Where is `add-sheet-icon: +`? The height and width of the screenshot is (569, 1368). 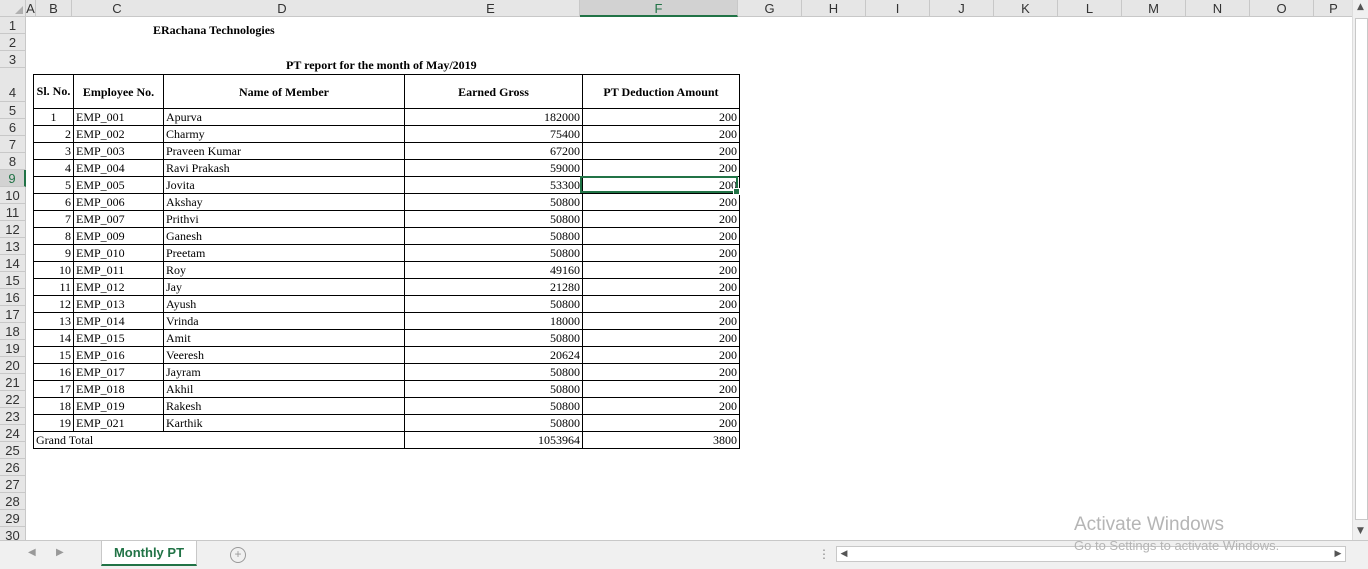
add-sheet-icon: + is located at coordinates (238, 555).